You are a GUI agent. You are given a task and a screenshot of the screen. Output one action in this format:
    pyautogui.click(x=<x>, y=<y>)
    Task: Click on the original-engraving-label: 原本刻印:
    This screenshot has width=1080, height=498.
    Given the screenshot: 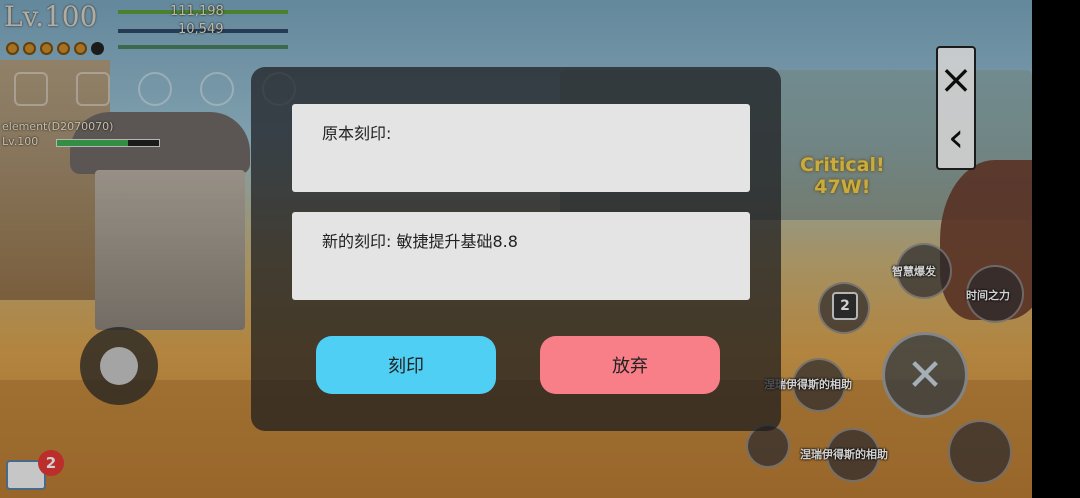 What is the action you would take?
    pyautogui.click(x=357, y=133)
    